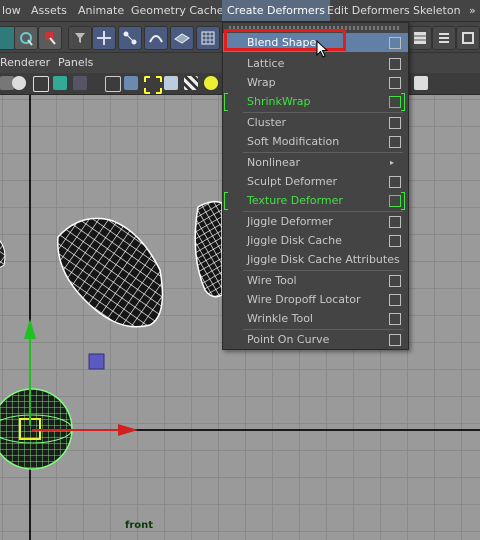 The height and width of the screenshot is (540, 480). I want to click on menu-item-jiggle-disk-cache-attributes: Jiggle Disk Cache Attributes, so click(315, 259).